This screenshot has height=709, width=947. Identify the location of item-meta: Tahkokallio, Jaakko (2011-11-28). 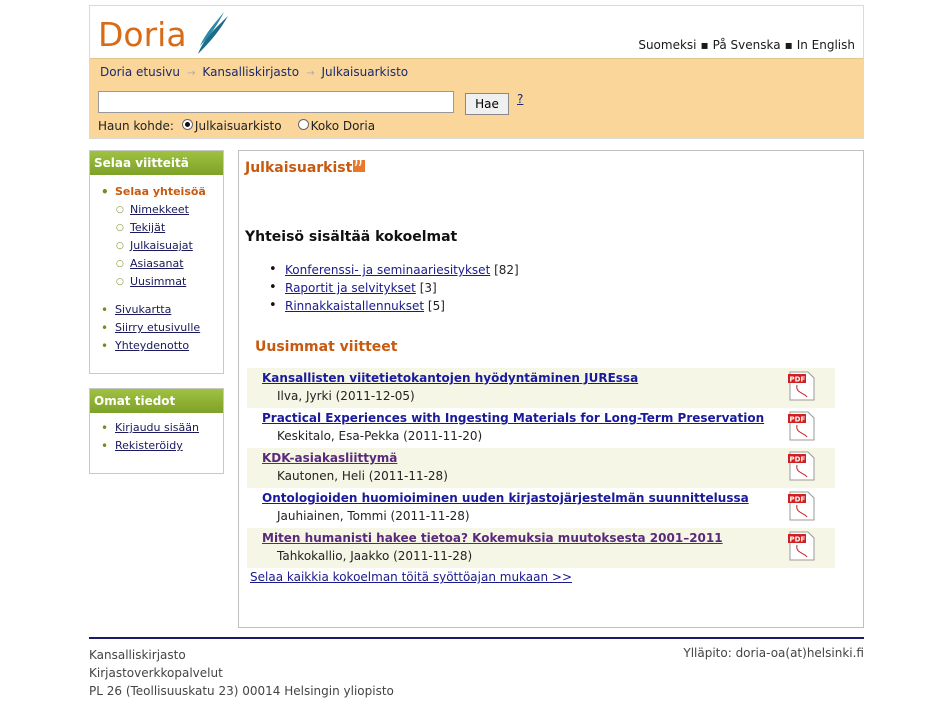
(375, 556).